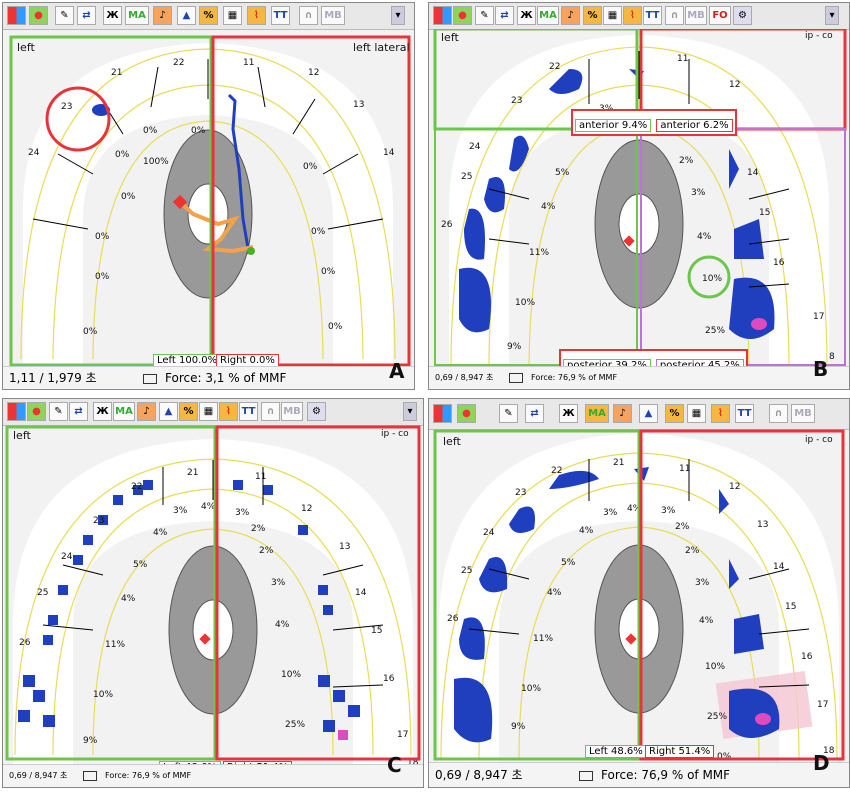  What do you see at coordinates (680, 751) in the screenshot?
I see `right-percent-label: Right 51.4%` at bounding box center [680, 751].